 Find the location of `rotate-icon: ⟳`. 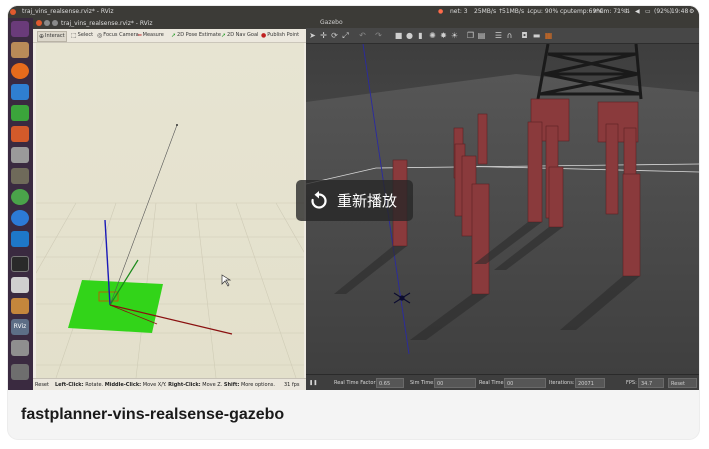

rotate-icon: ⟳ is located at coordinates (334, 35).